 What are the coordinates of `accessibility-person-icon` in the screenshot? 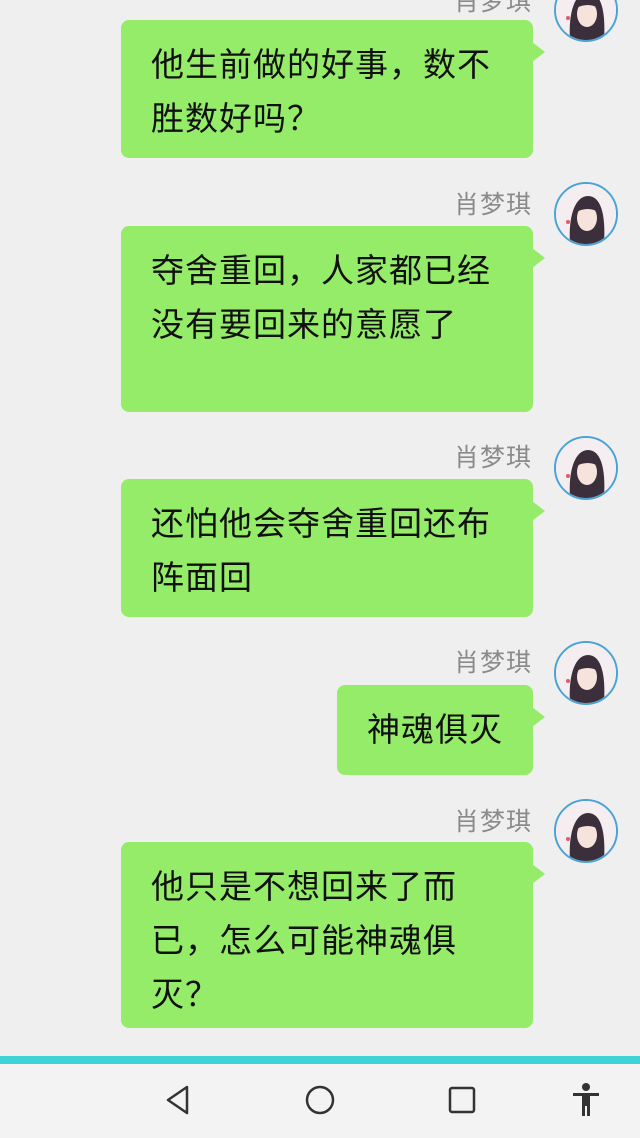 It's located at (586, 1099).